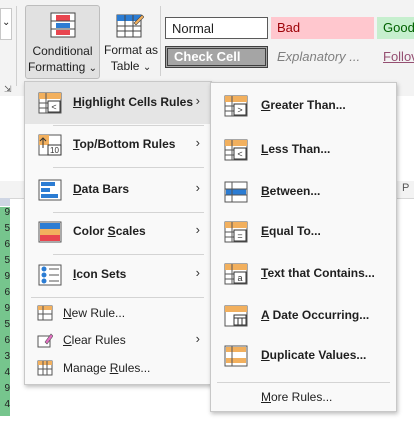 This screenshot has height=421, width=414. What do you see at coordinates (236, 316) in the screenshot?
I see `date-occurring-icon` at bounding box center [236, 316].